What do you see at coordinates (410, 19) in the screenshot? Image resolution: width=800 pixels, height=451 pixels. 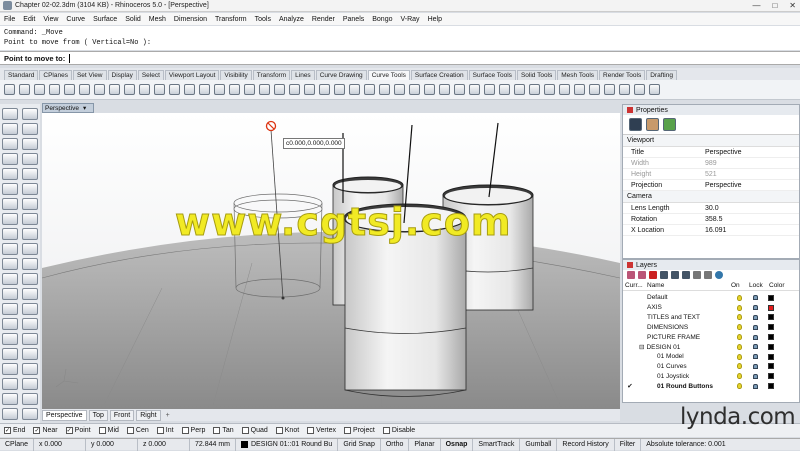 I see `menu-vray: V-Ray` at bounding box center [410, 19].